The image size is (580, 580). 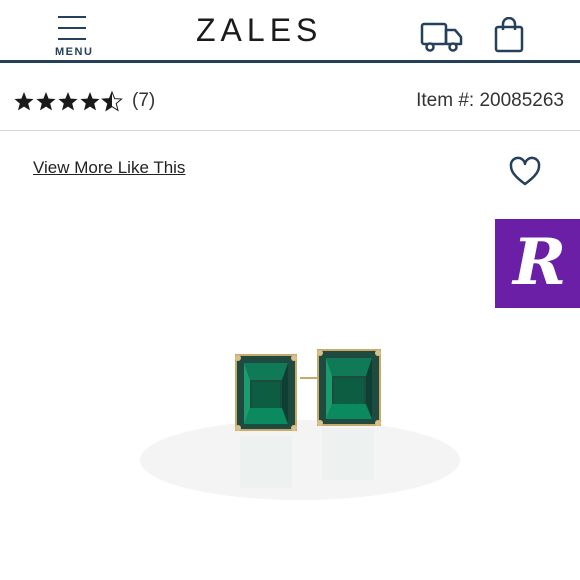 I want to click on menu-label: MENU, so click(x=74, y=52).